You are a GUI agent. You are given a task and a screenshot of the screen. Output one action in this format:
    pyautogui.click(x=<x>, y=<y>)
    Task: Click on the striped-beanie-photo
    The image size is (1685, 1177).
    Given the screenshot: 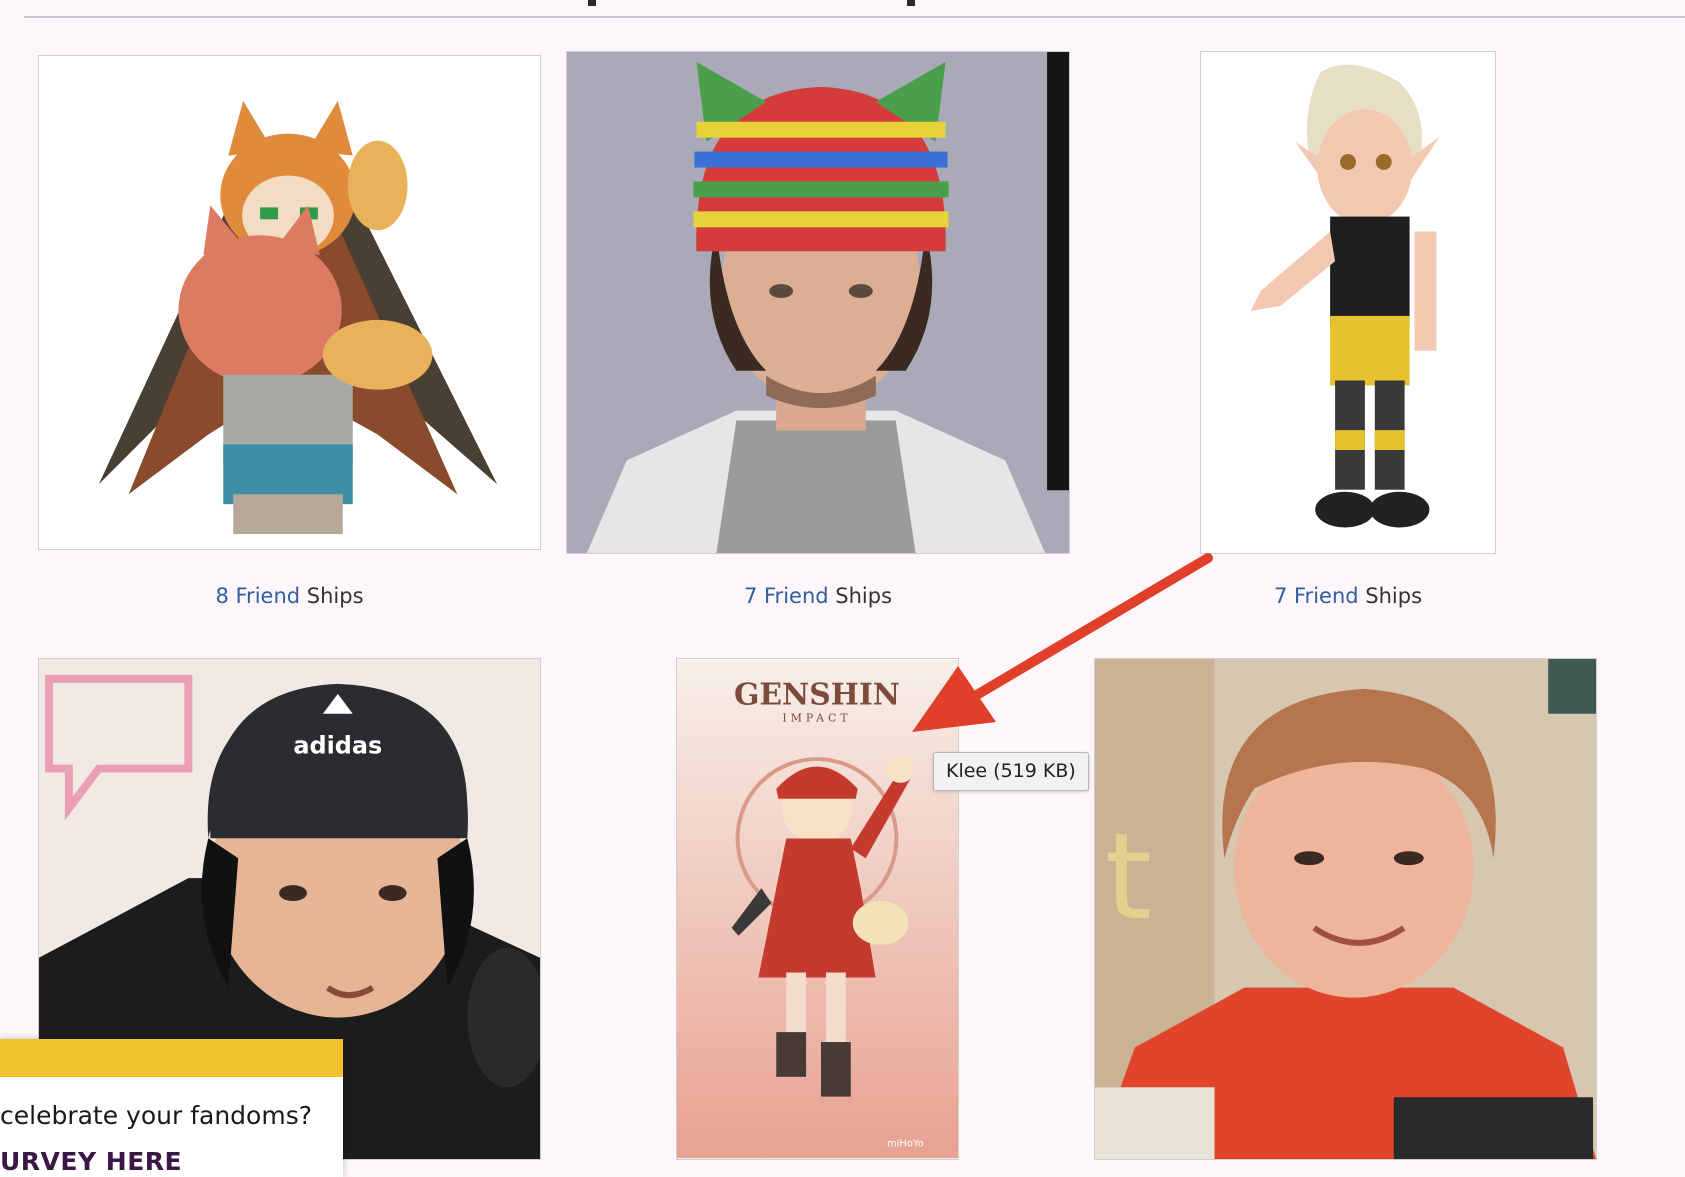 What is the action you would take?
    pyautogui.click(x=818, y=302)
    